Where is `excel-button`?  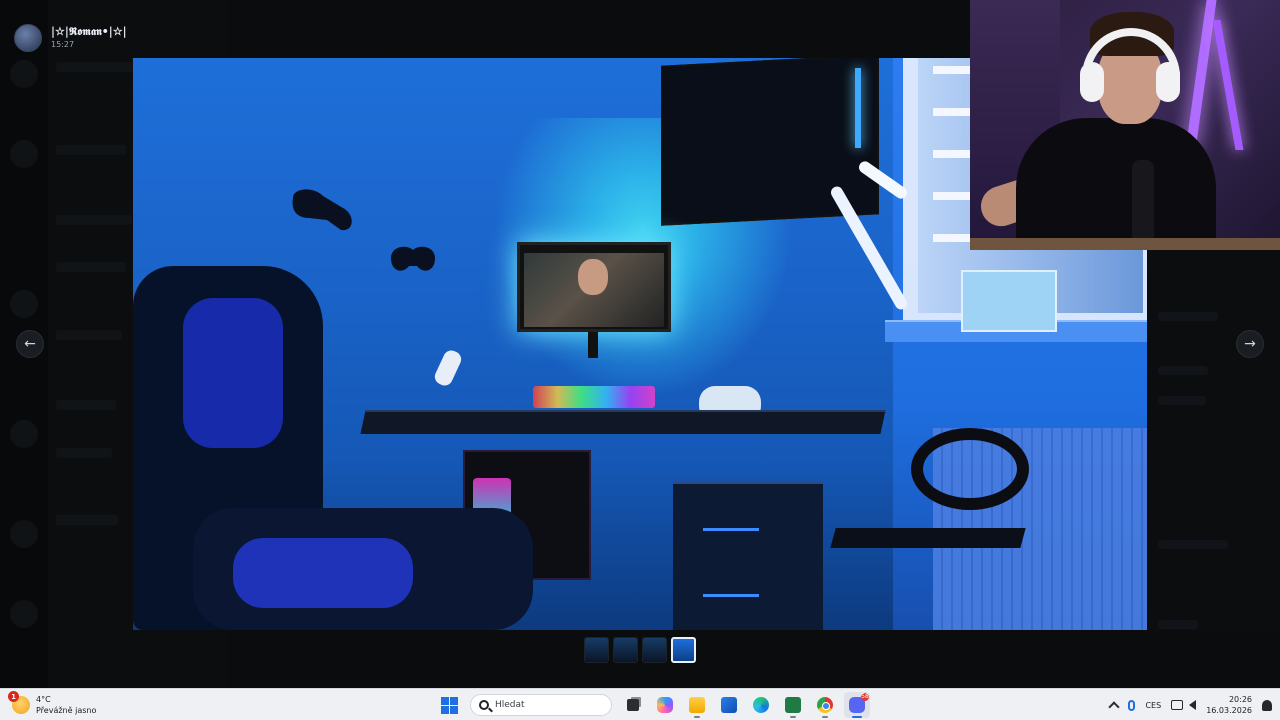
excel-button is located at coordinates (793, 705).